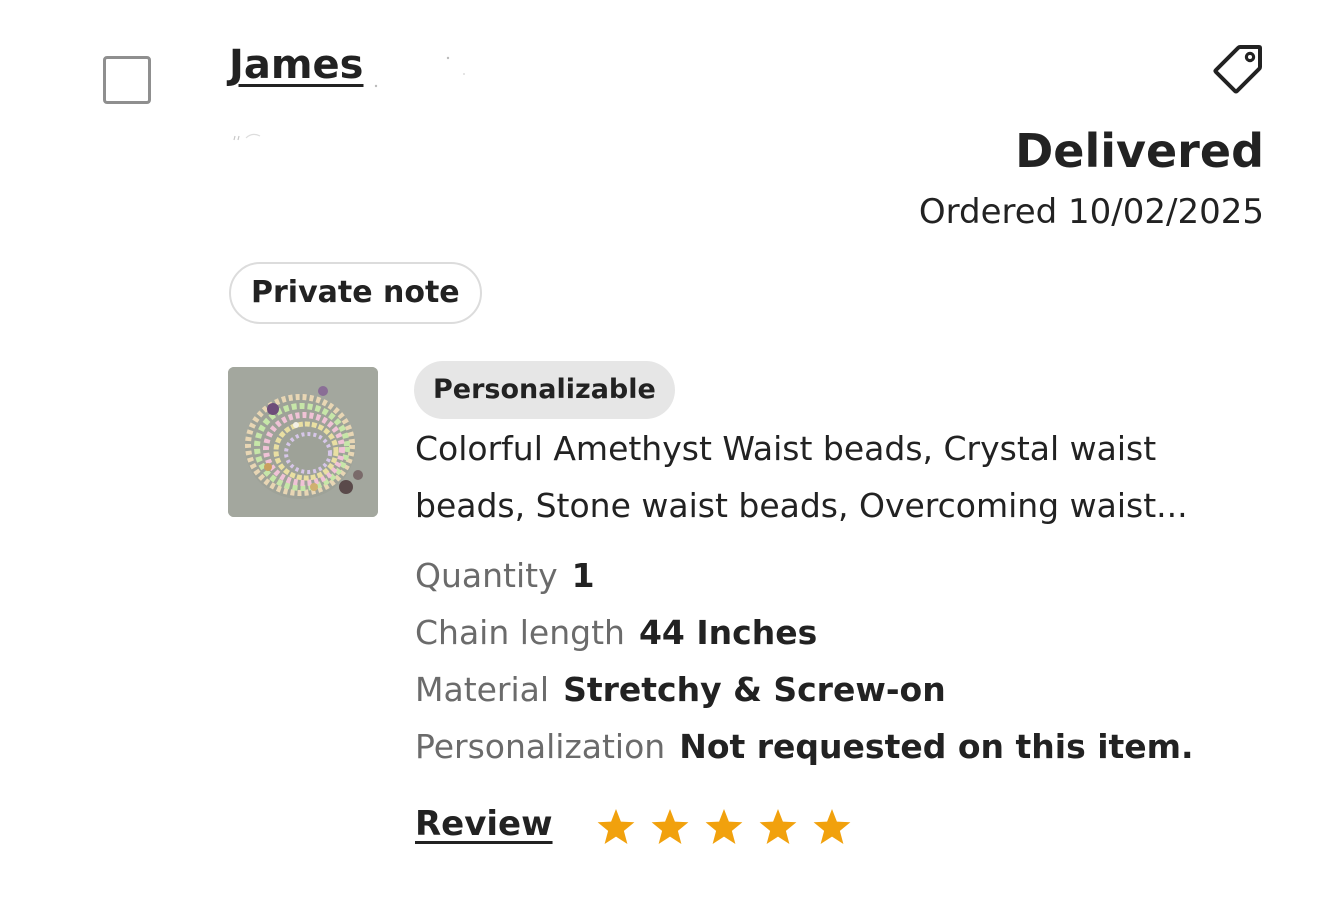  What do you see at coordinates (484, 824) in the screenshot?
I see `review-link: Review` at bounding box center [484, 824].